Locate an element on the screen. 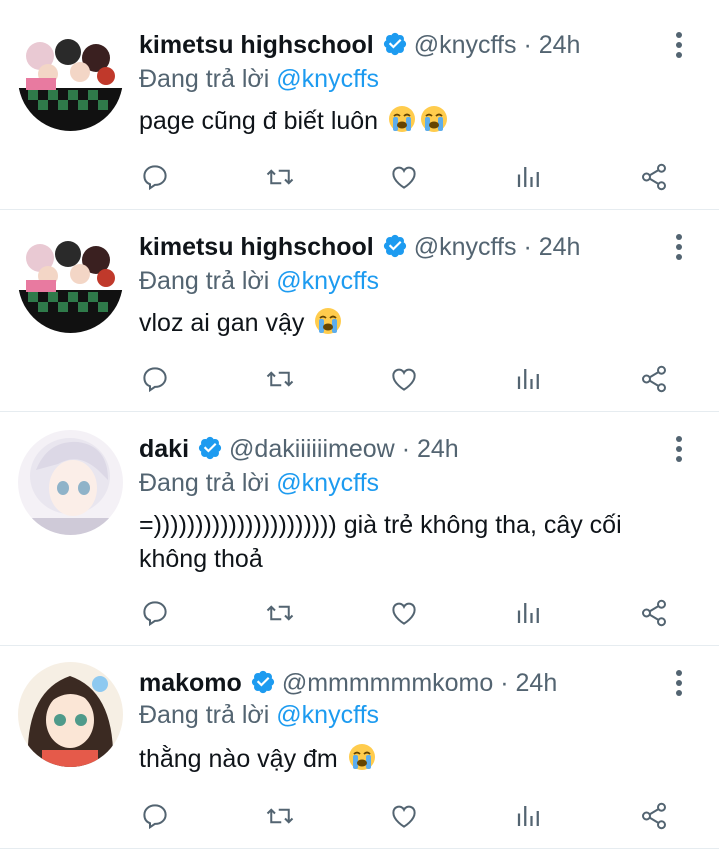 This screenshot has height=853, width=719. tweet-header: daki @dakiiiiiimeow · 24h is located at coordinates (394, 449).